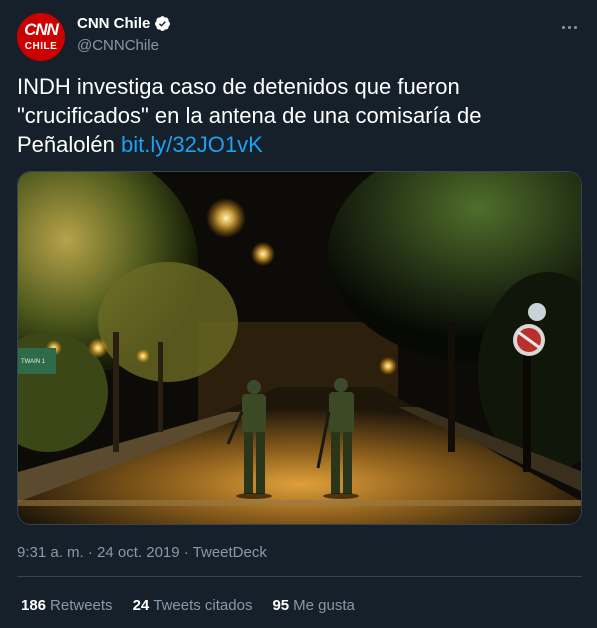  I want to click on tweet-link: bit.ly/32JO1vK, so click(192, 144).